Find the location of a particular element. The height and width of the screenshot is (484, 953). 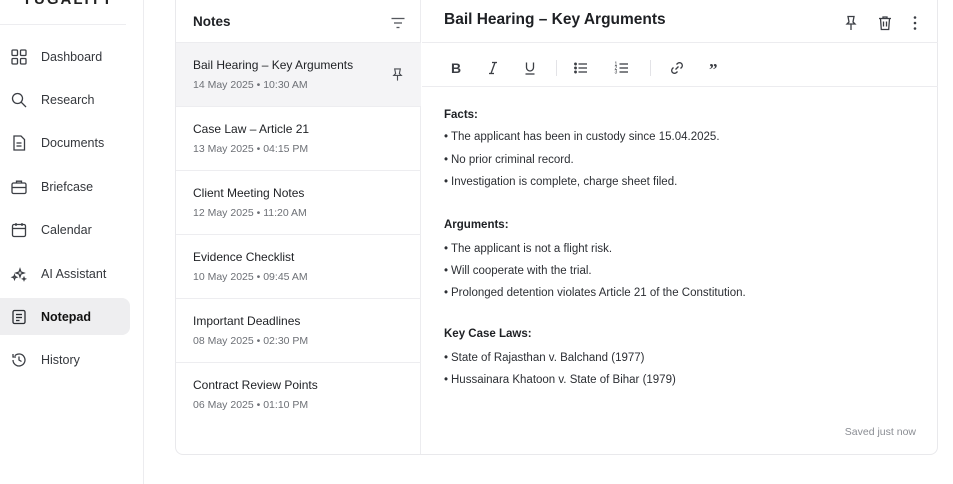

document-icon is located at coordinates (19, 143).